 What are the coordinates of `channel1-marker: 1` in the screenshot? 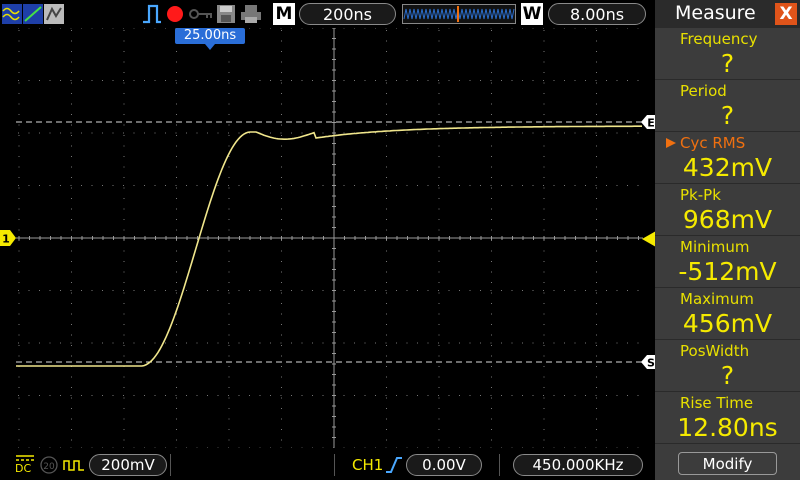 It's located at (8, 238).